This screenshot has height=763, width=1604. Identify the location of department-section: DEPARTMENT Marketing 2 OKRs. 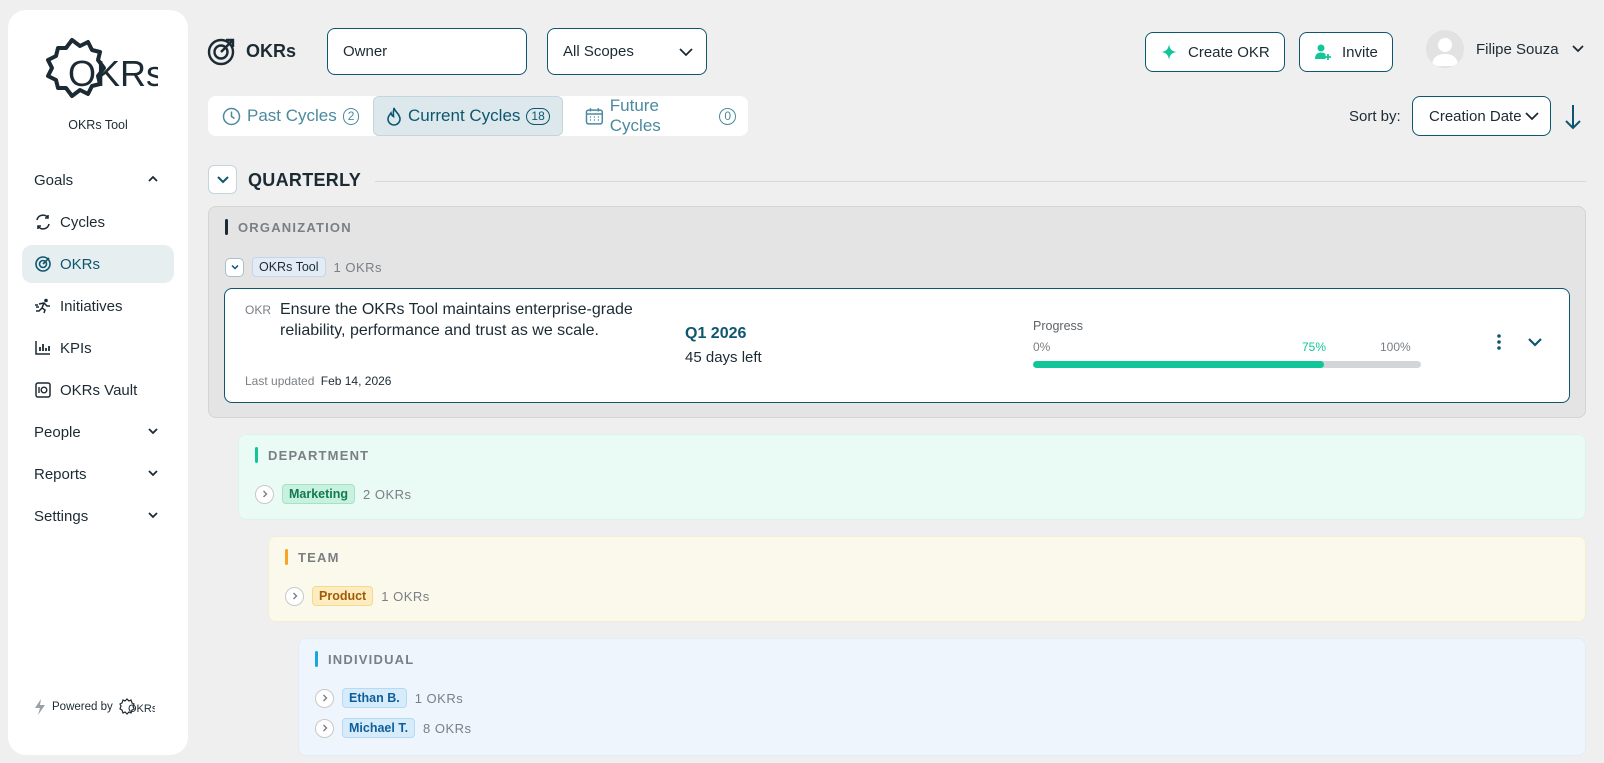
(912, 477).